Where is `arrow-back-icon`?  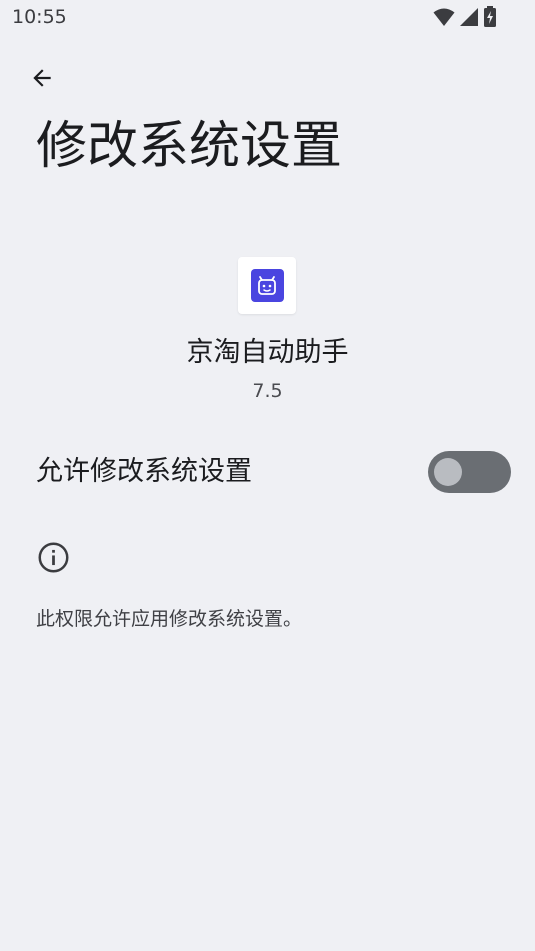 arrow-back-icon is located at coordinates (42, 78).